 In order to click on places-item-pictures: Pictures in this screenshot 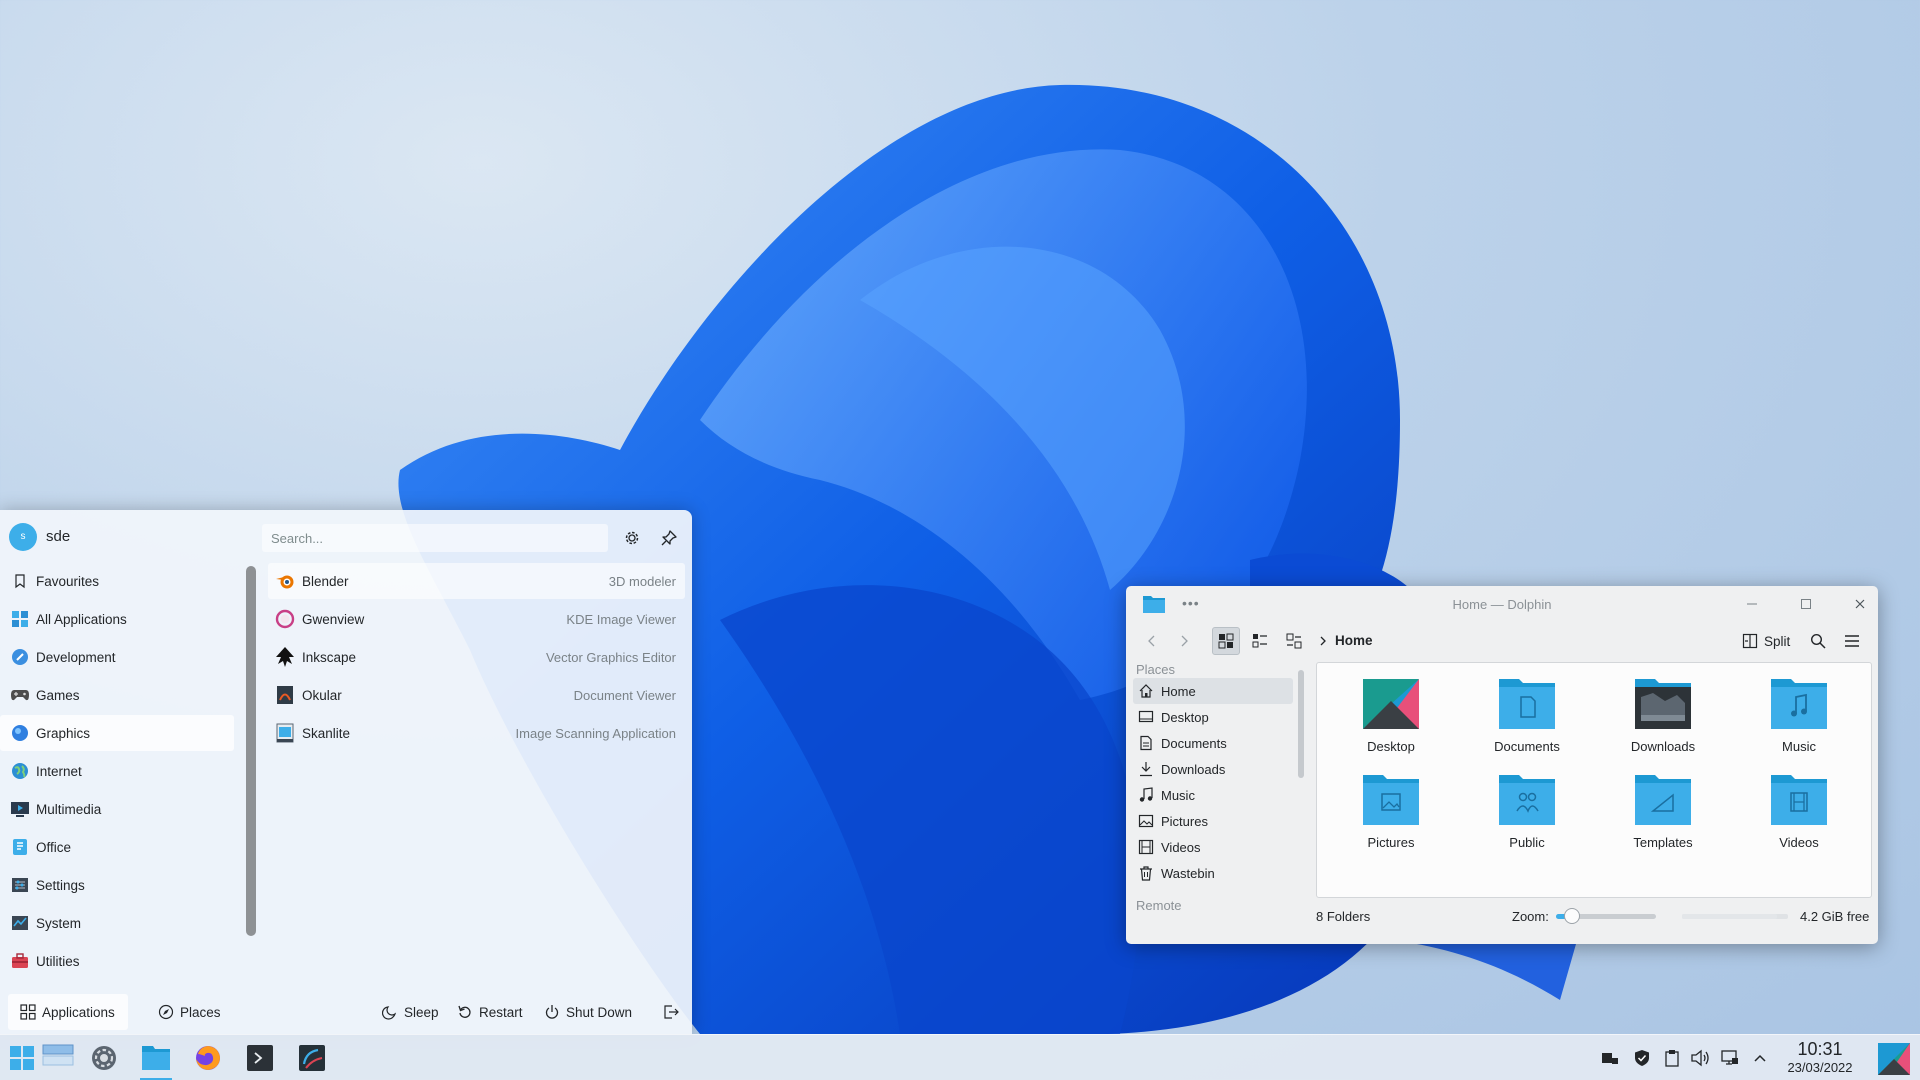, I will do `click(1213, 821)`.